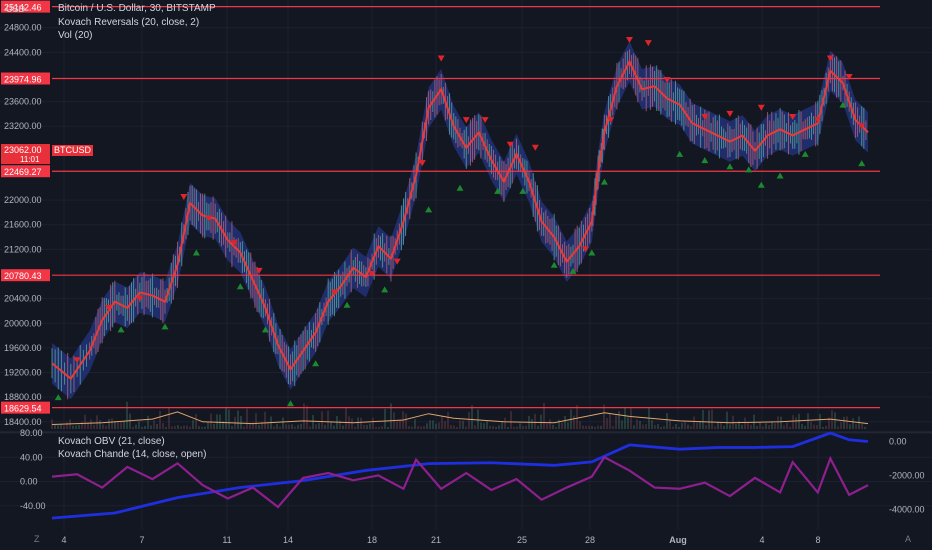 The width and height of the screenshot is (932, 550). I want to click on time-axis-label: 7, so click(141, 540).